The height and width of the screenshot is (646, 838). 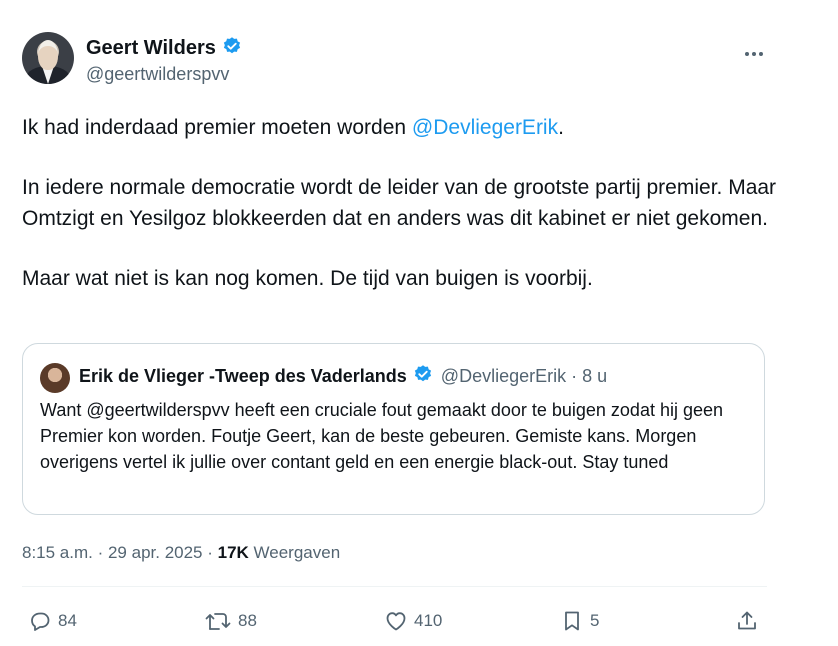 What do you see at coordinates (151, 48) in the screenshot?
I see `author-display-name: Geert Wilders` at bounding box center [151, 48].